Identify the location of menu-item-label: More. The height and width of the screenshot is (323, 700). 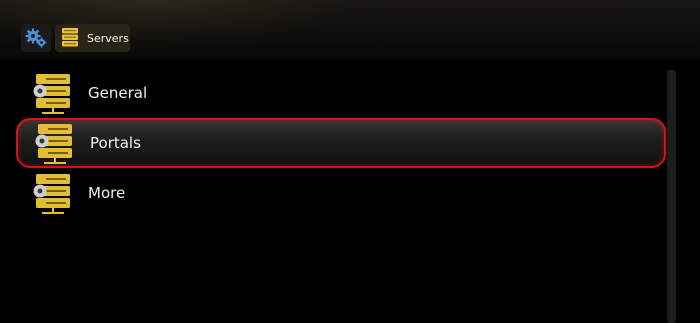
(107, 193).